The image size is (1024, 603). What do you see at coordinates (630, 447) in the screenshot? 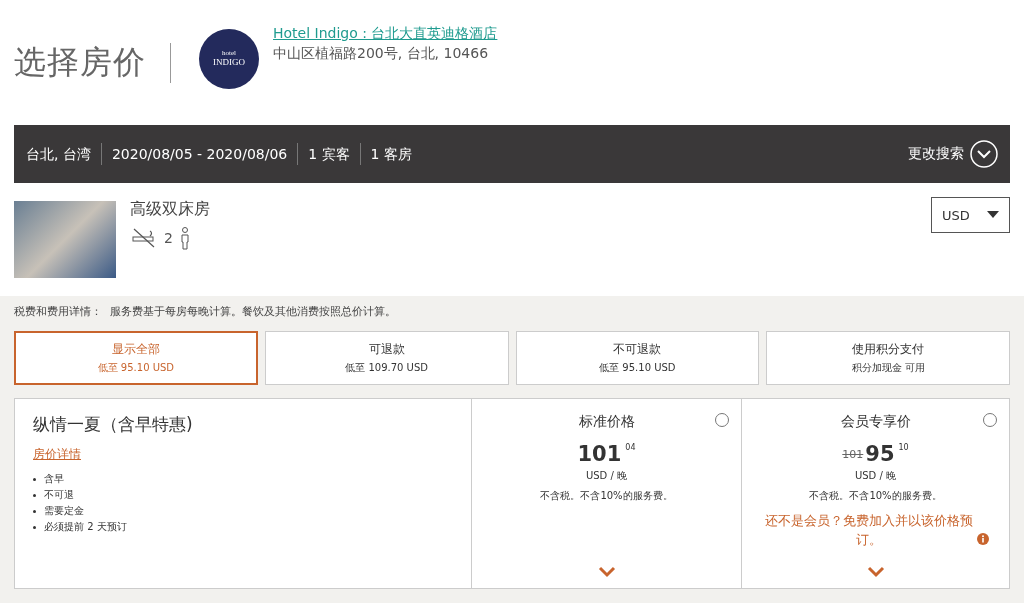
I see `price-cents: 04` at bounding box center [630, 447].